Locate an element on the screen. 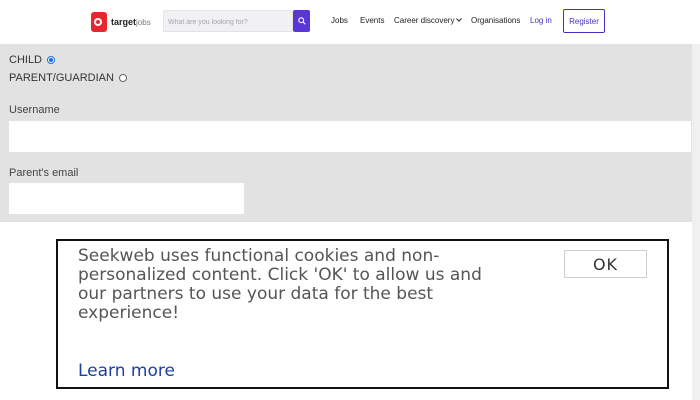 The height and width of the screenshot is (400, 700). nav-organisations: Organisations is located at coordinates (495, 20).